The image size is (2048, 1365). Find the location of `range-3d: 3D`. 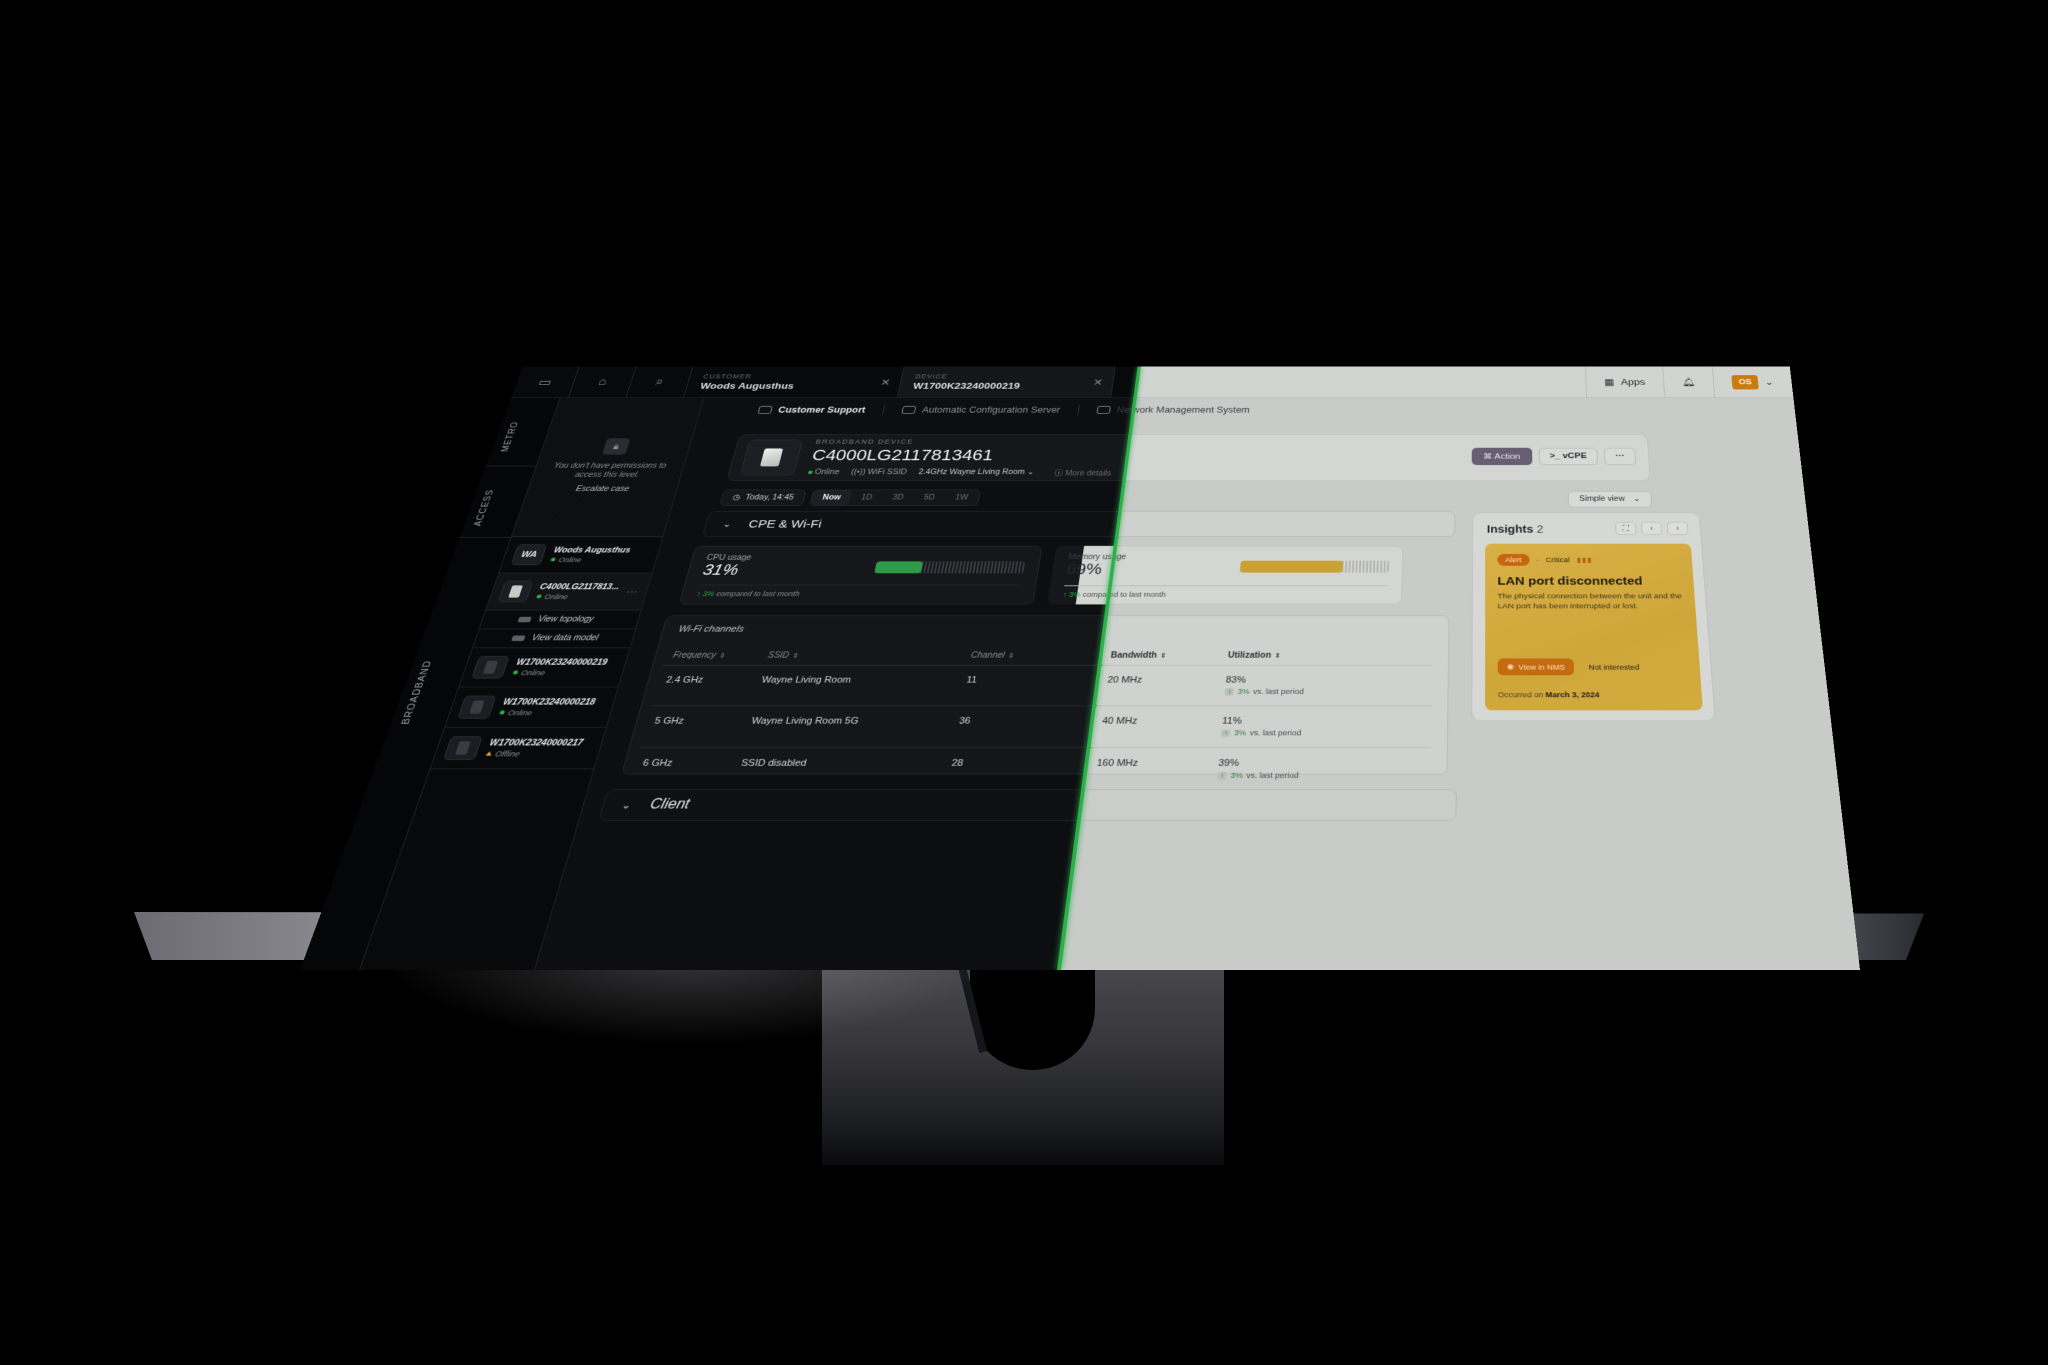

range-3d: 3D is located at coordinates (898, 497).